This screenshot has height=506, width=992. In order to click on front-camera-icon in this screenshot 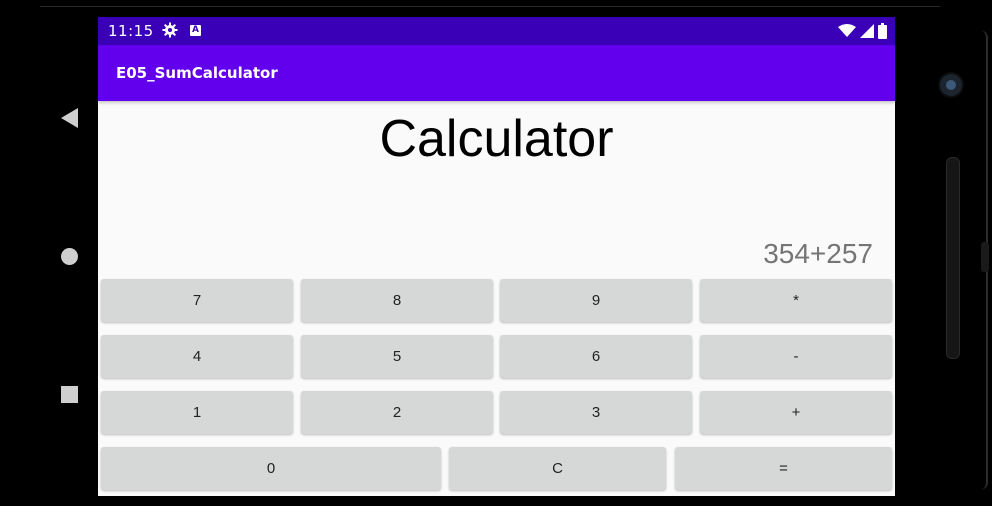, I will do `click(951, 85)`.